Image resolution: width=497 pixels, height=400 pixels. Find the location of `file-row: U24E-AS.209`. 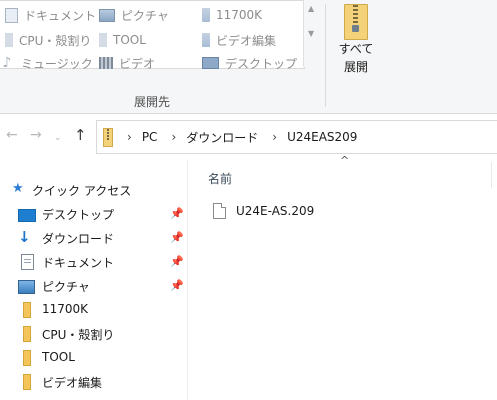

file-row: U24E-AS.209 is located at coordinates (261, 211).